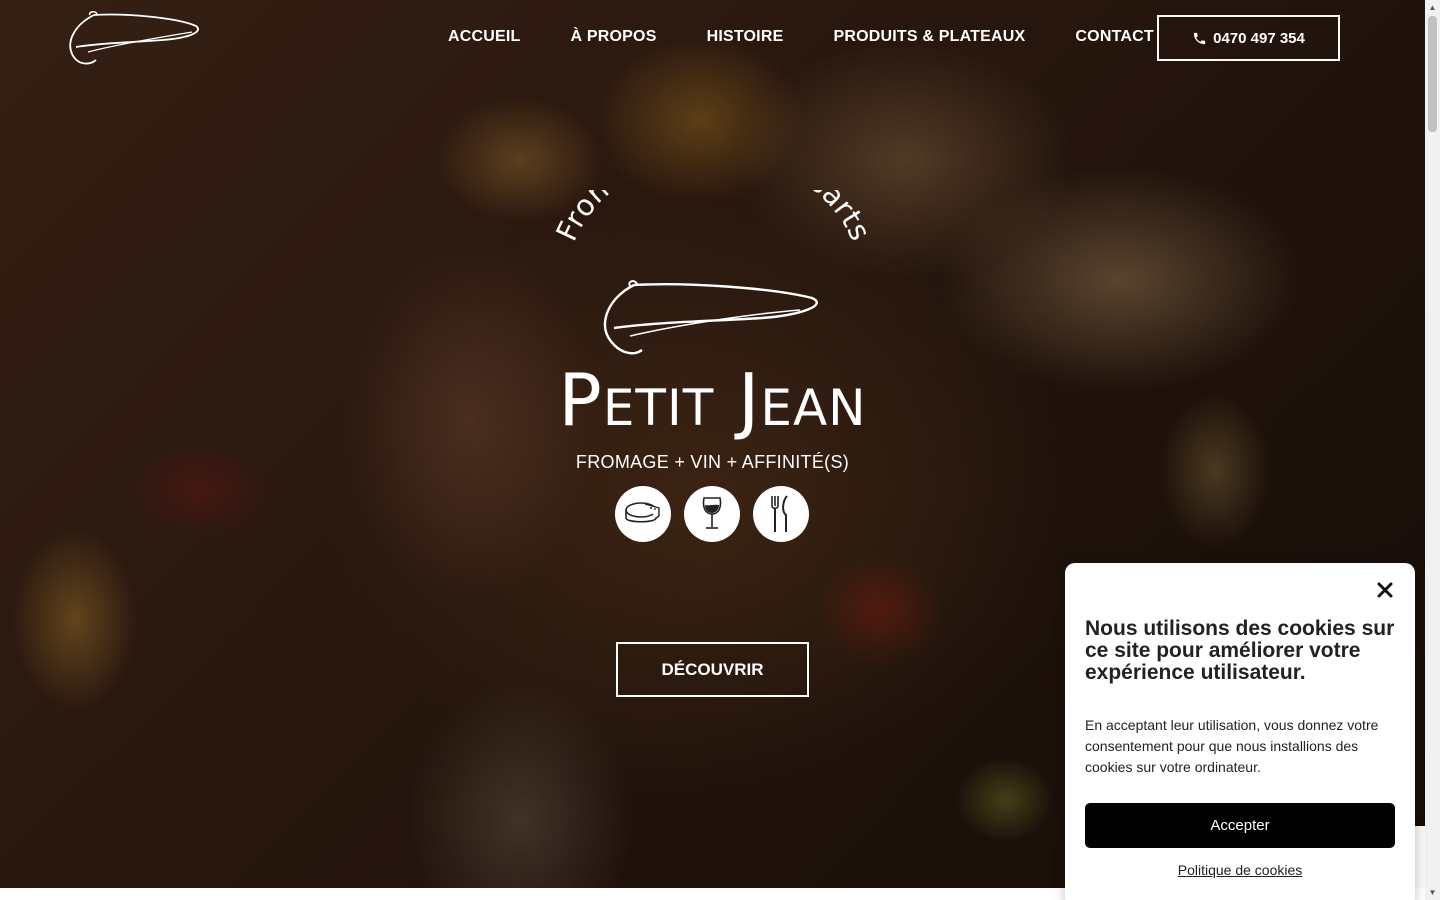  I want to click on phone-button: 0470 497 354, so click(1248, 38).